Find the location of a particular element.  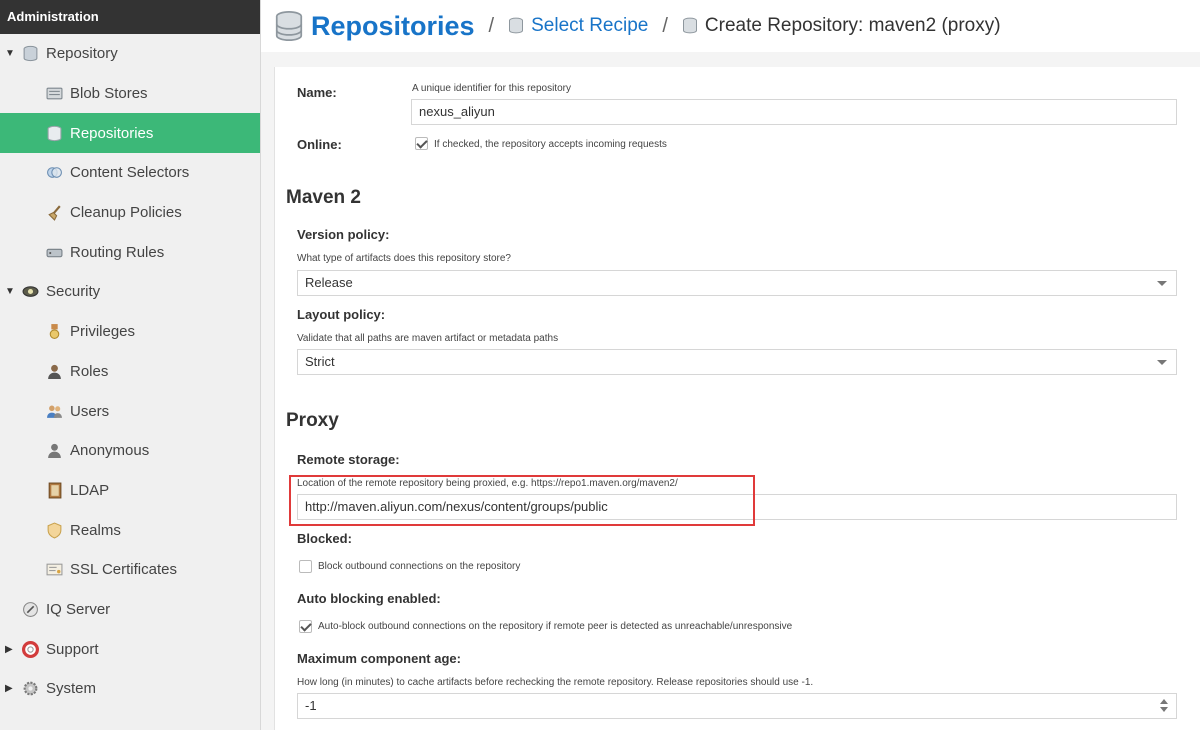

blob-store-icon is located at coordinates (54, 94).